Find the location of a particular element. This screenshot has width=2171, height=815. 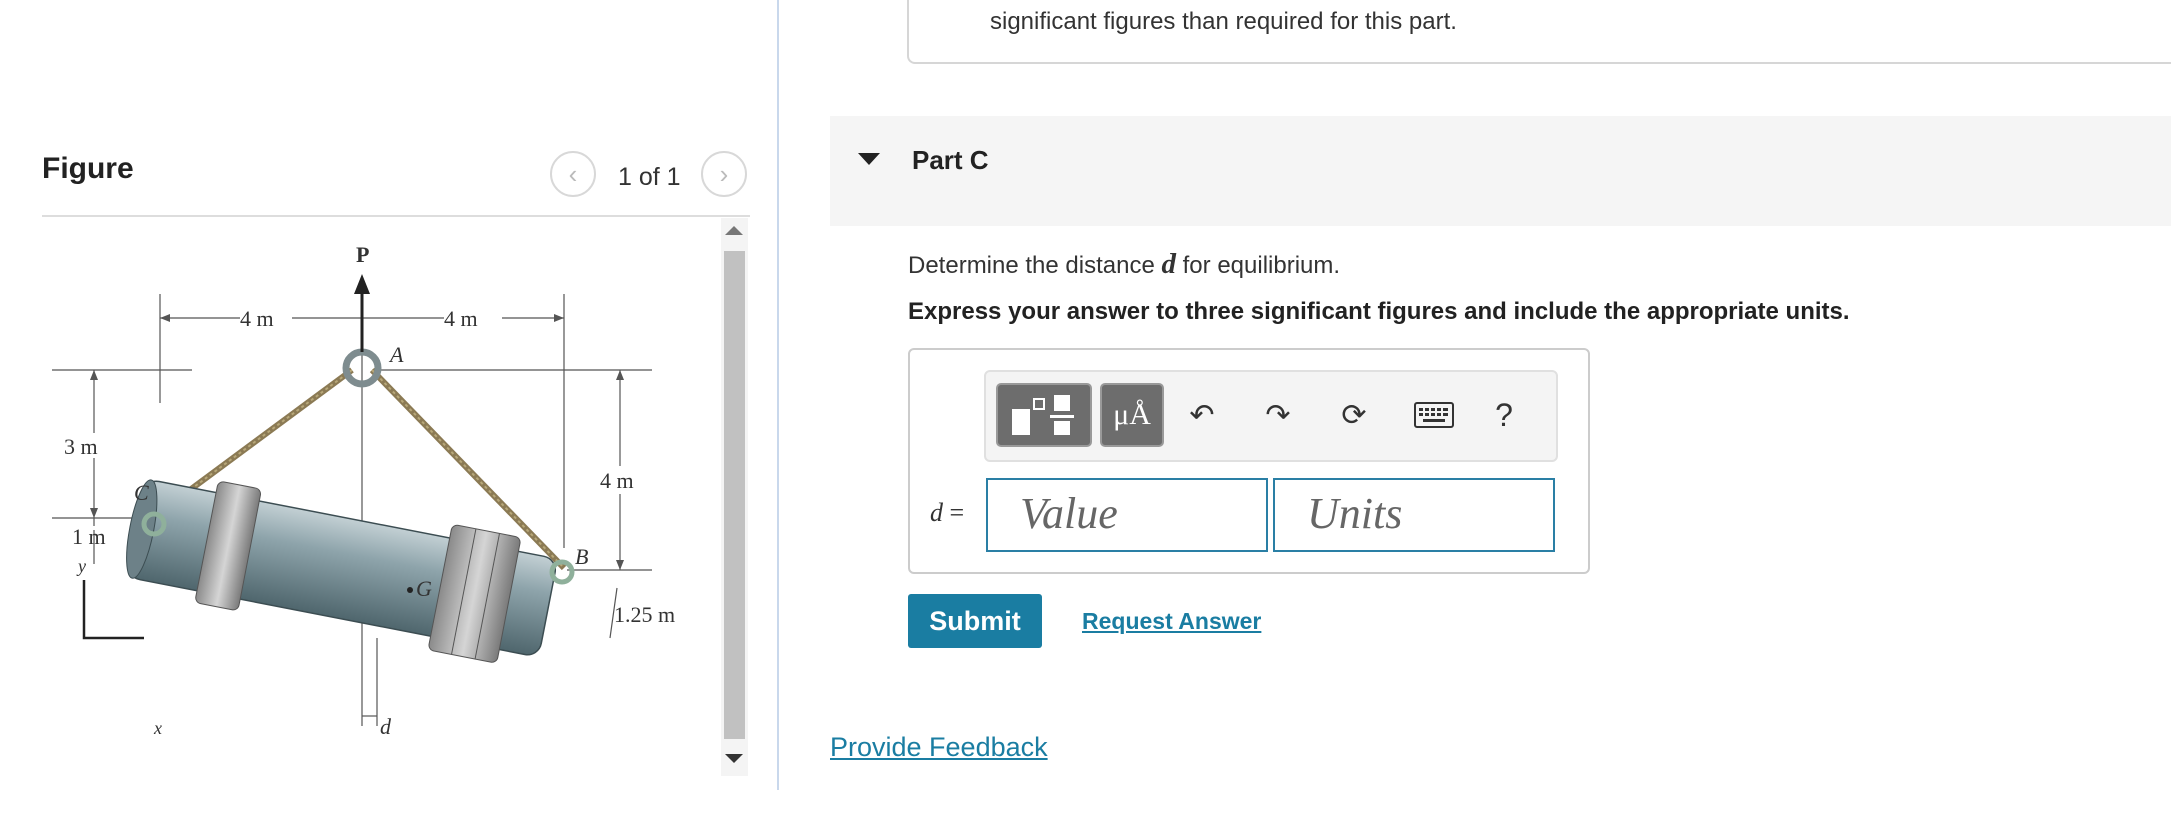

reset-icon: ⟳ is located at coordinates (1354, 415).